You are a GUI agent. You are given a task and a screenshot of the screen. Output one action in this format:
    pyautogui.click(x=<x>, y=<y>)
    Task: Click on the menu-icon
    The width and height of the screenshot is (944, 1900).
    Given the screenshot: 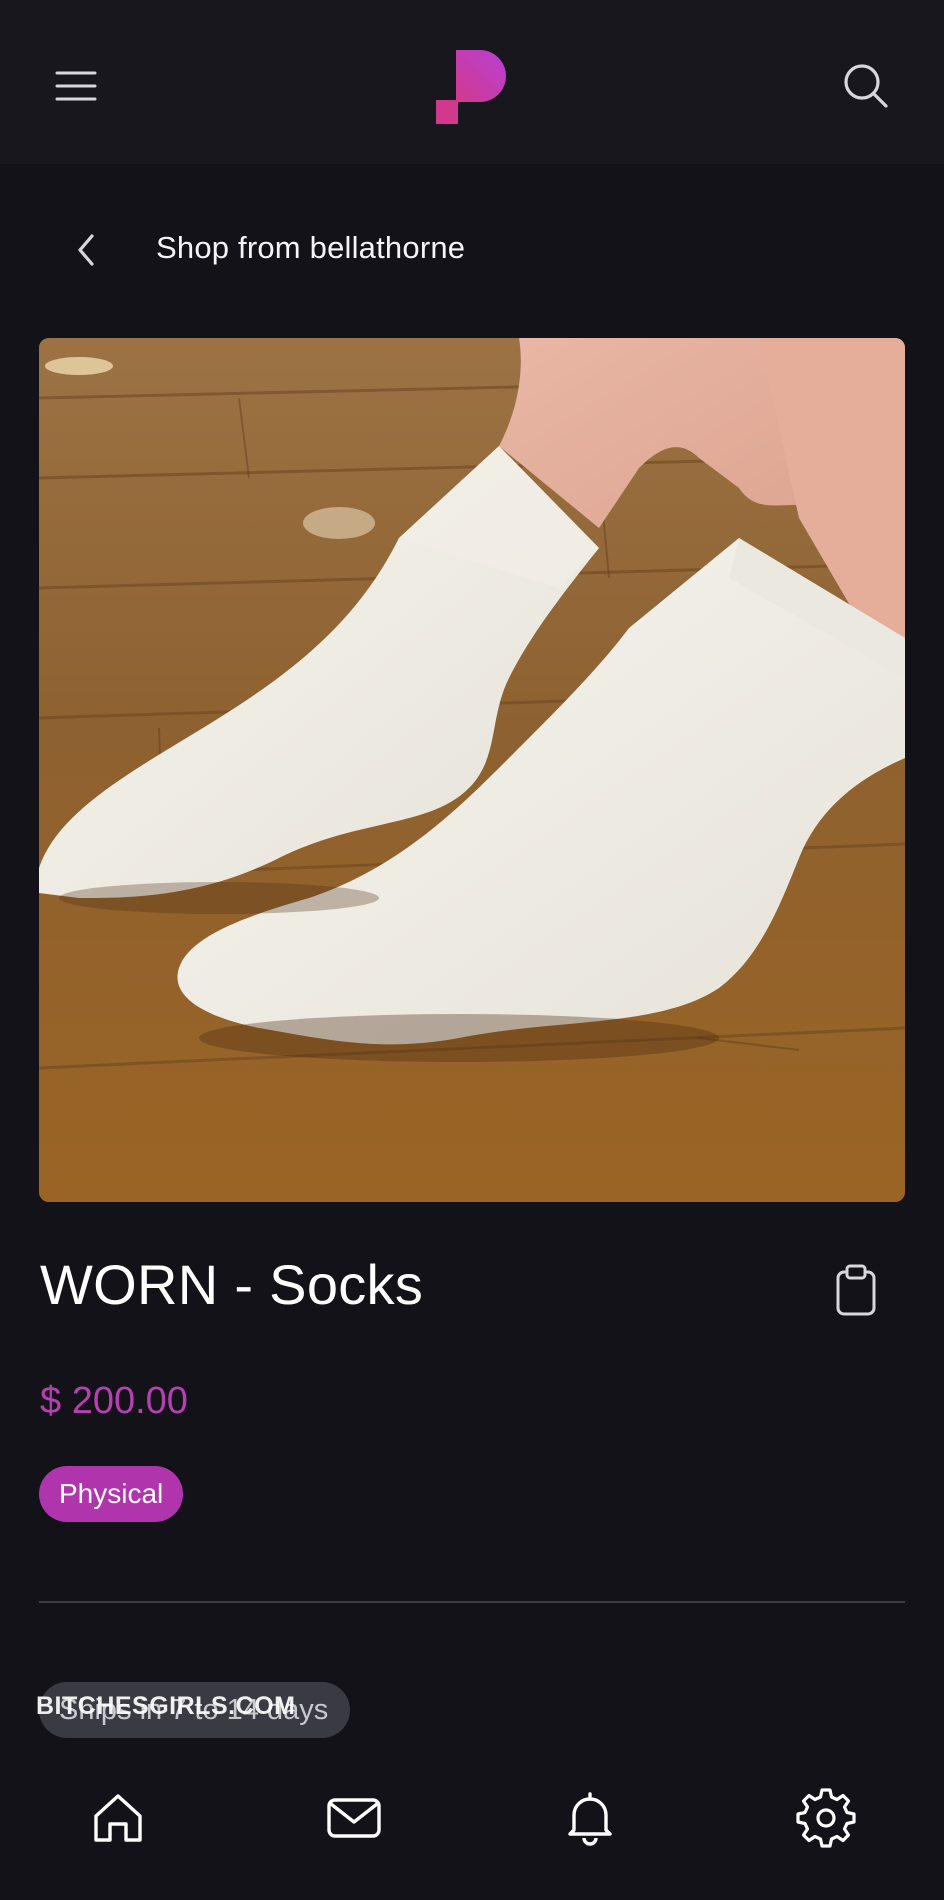 What is the action you would take?
    pyautogui.click(x=76, y=86)
    